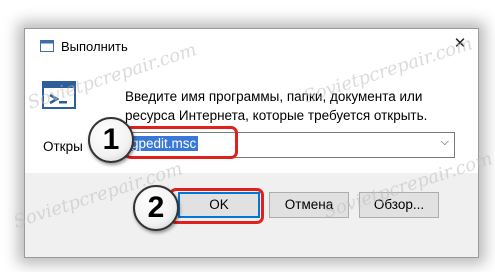 The width and height of the screenshot is (495, 272). I want to click on ok-highlight, so click(216, 206).